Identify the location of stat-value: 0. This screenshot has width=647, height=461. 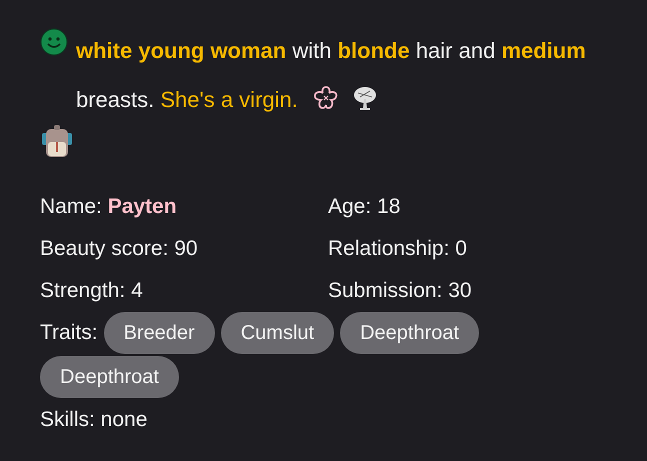
(461, 249).